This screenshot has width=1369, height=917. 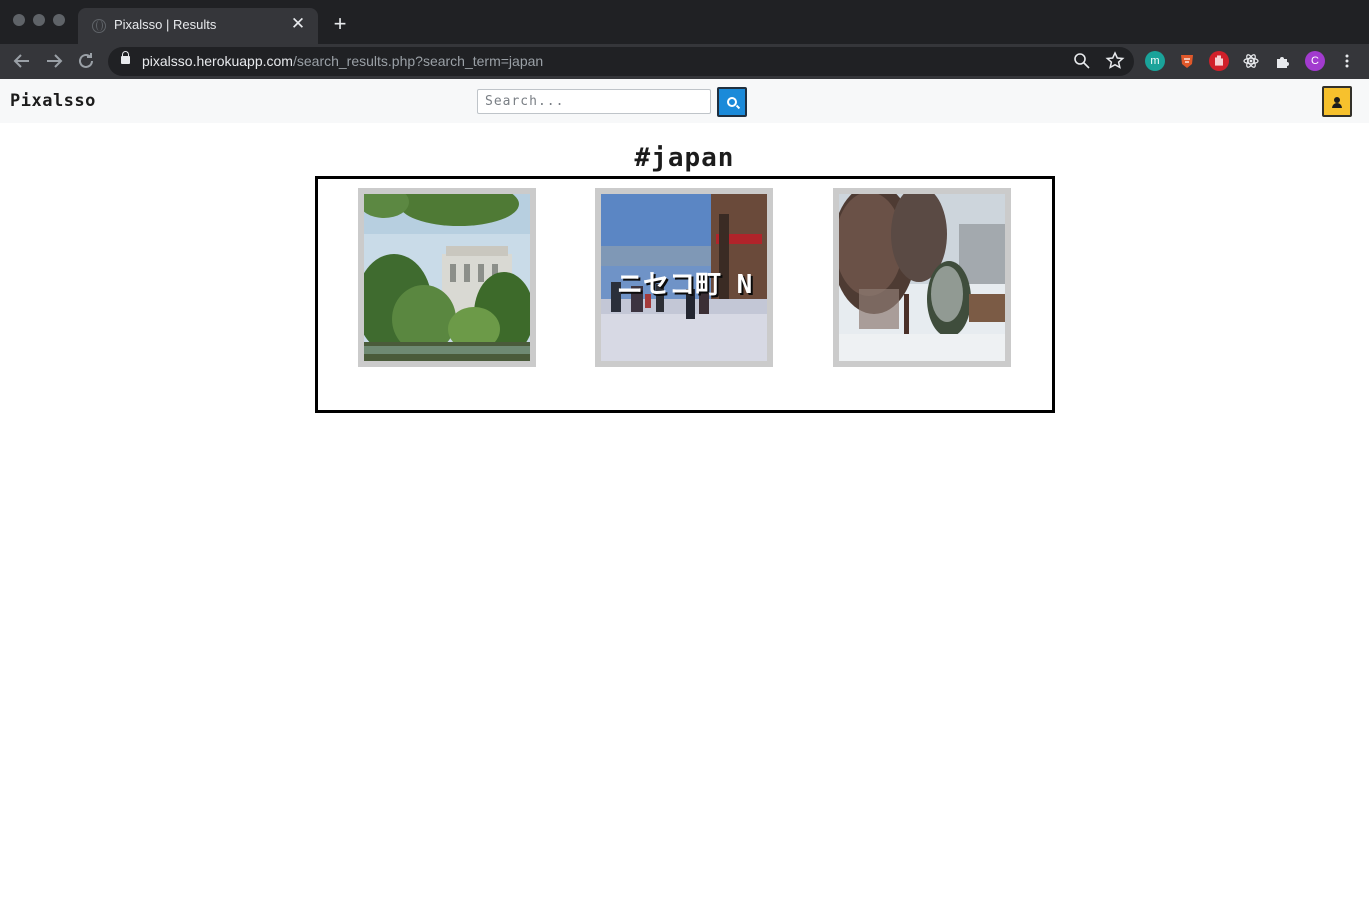 I want to click on forward-arrow-icon, so click(x=54, y=61).